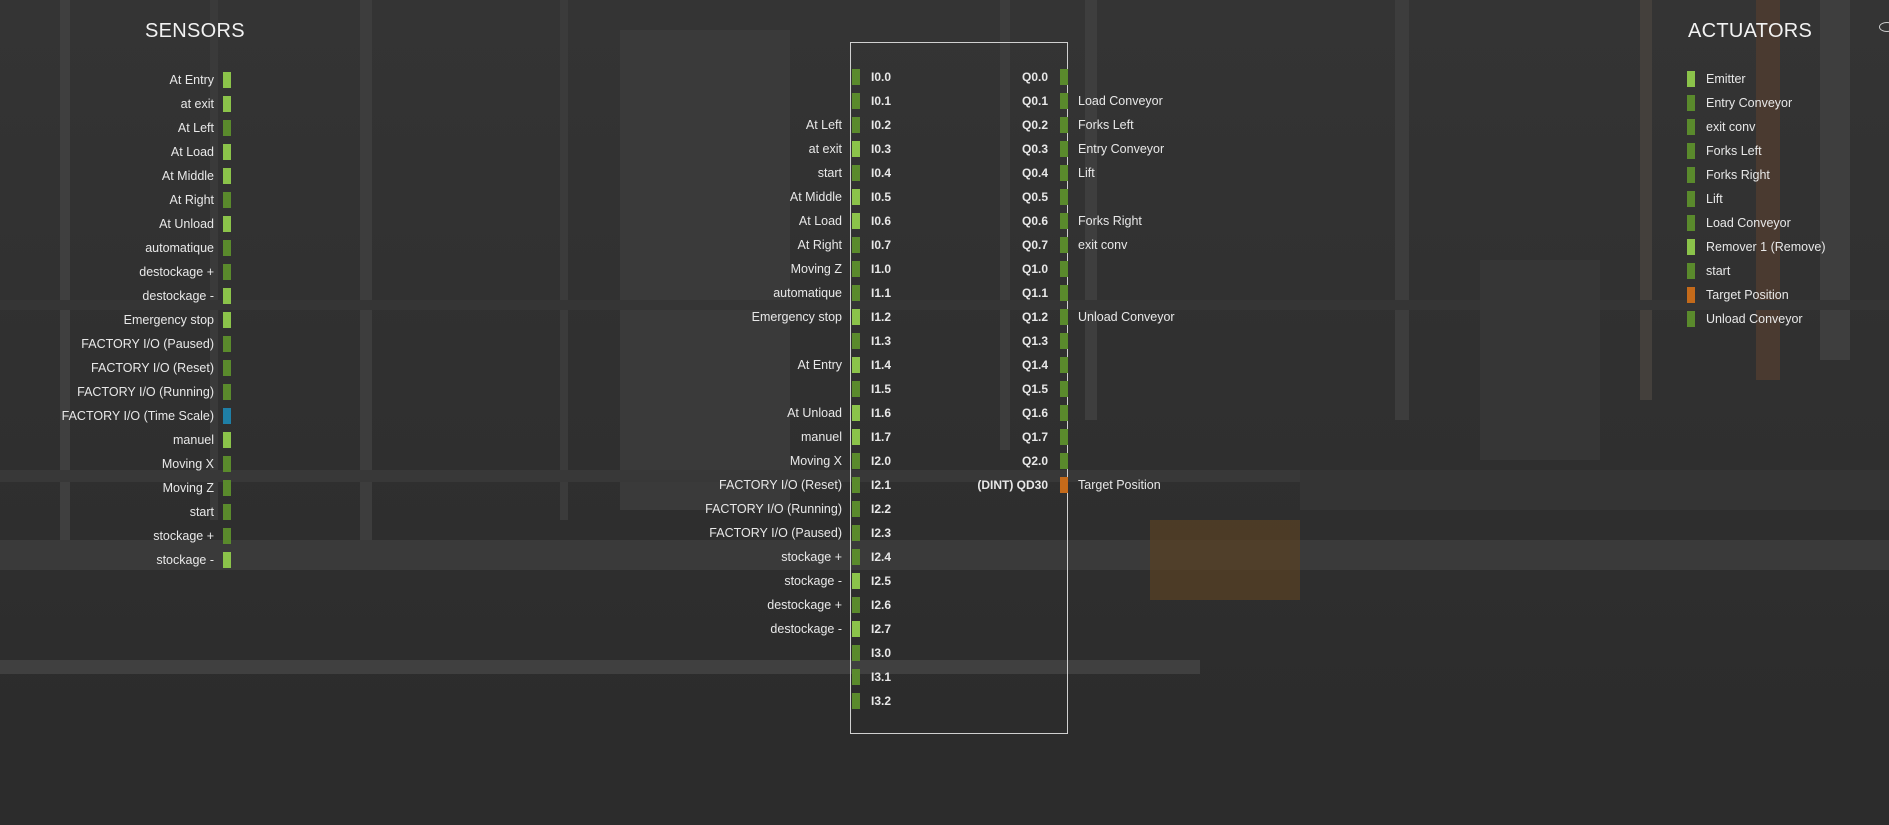  Describe the element at coordinates (750, 341) in the screenshot. I see `input-mapping-row: I1.3` at that location.